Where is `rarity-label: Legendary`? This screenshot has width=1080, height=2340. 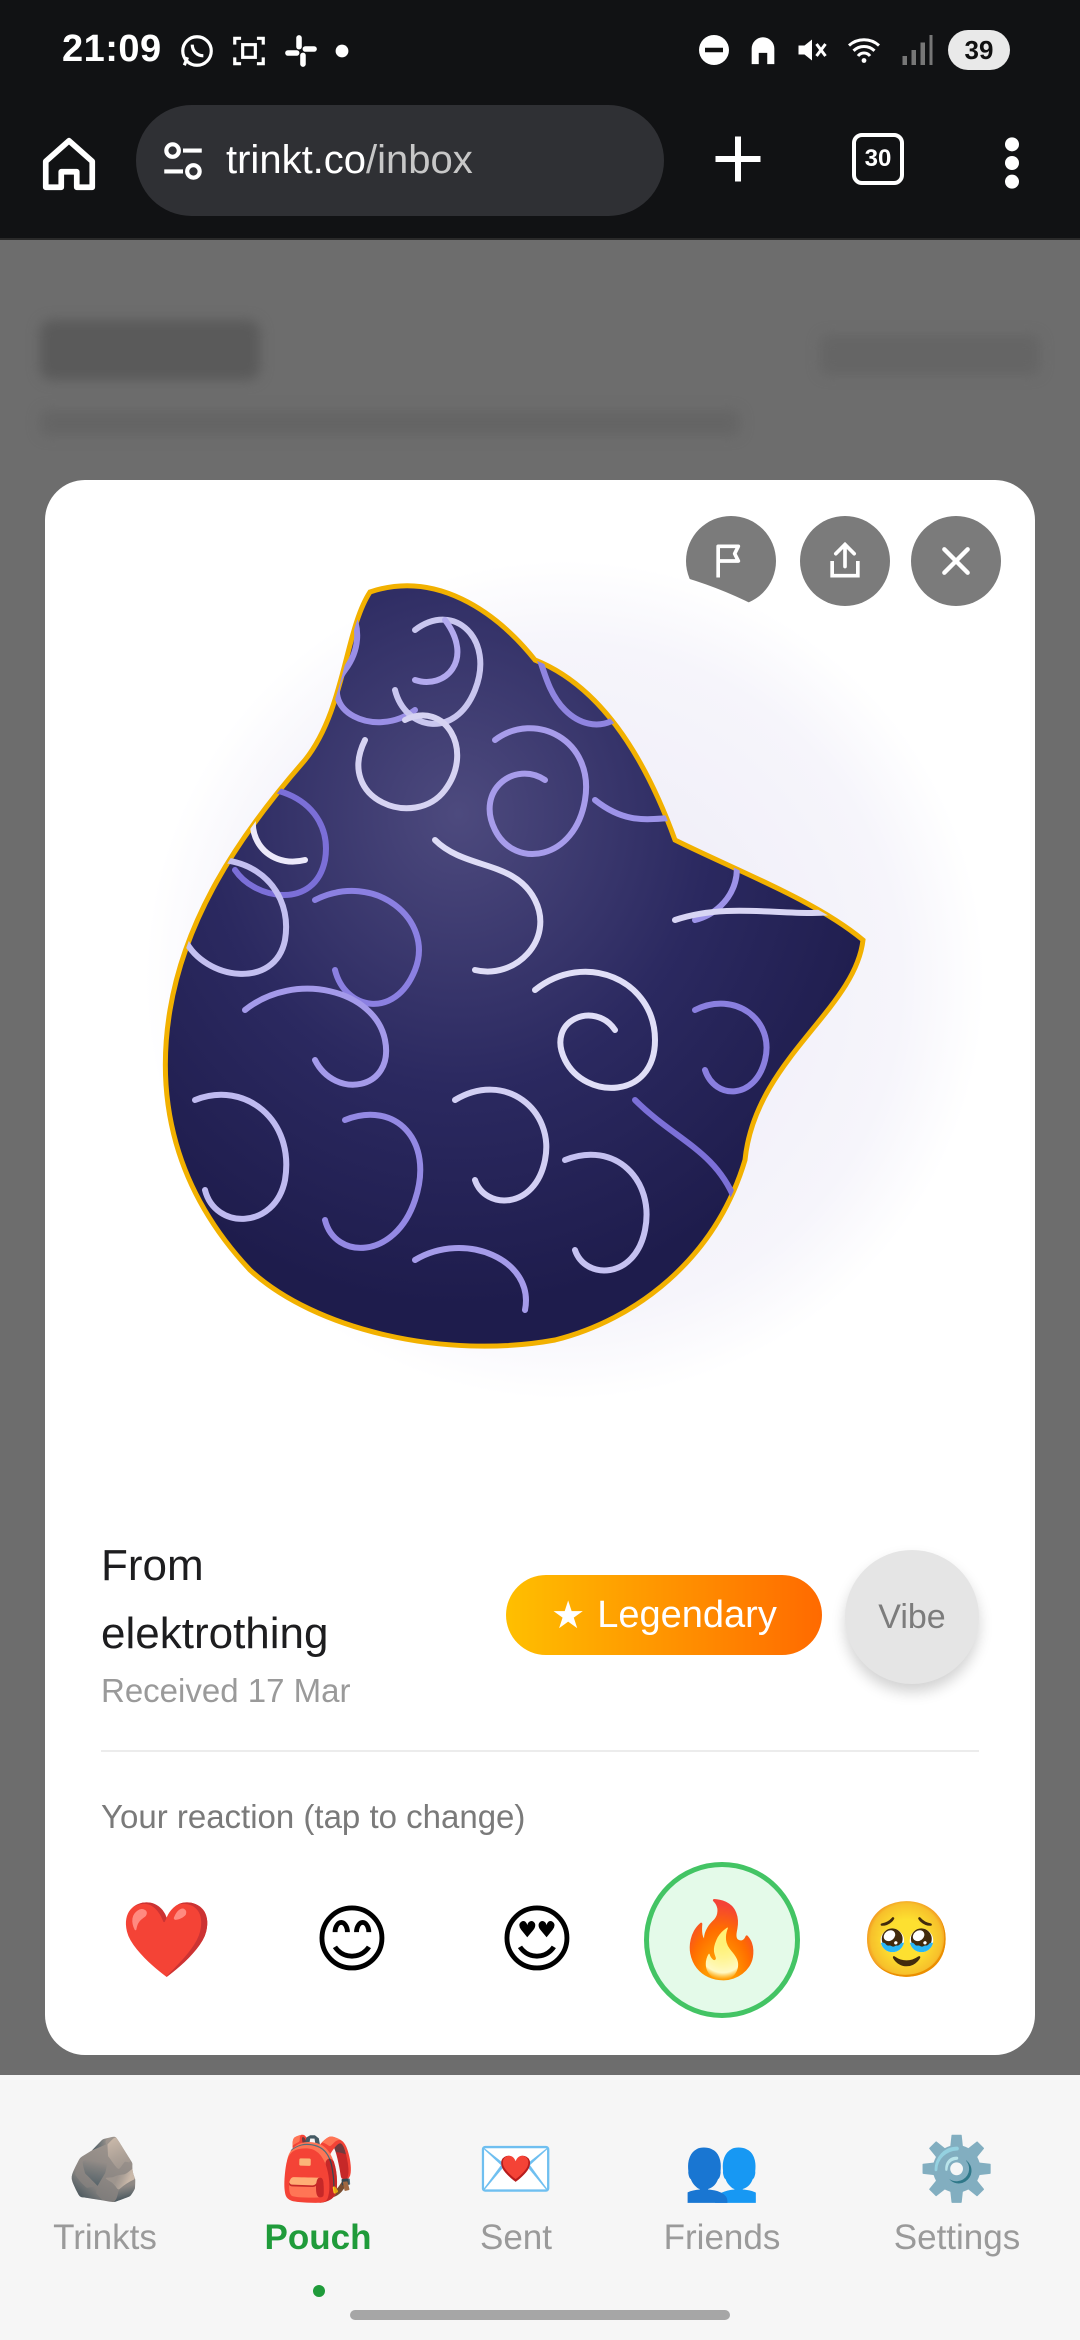
rarity-label: Legendary is located at coordinates (687, 1614).